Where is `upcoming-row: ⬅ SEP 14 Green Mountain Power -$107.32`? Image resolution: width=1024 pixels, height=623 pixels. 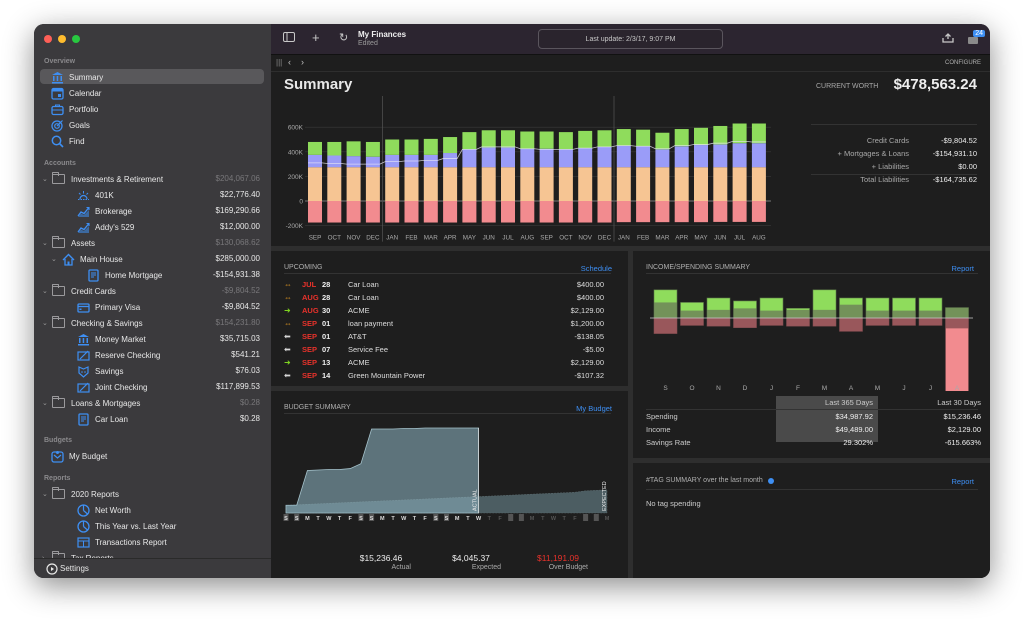 upcoming-row: ⬅ SEP 14 Green Mountain Power -$107.32 is located at coordinates (444, 375).